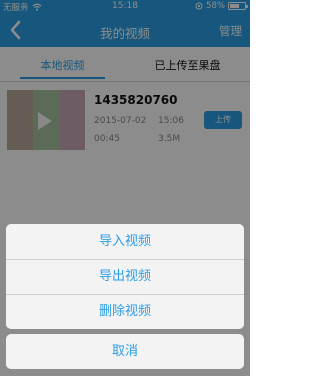 The width and height of the screenshot is (320, 376). Describe the element at coordinates (125, 351) in the screenshot. I see `cancel-button: 取消` at that location.